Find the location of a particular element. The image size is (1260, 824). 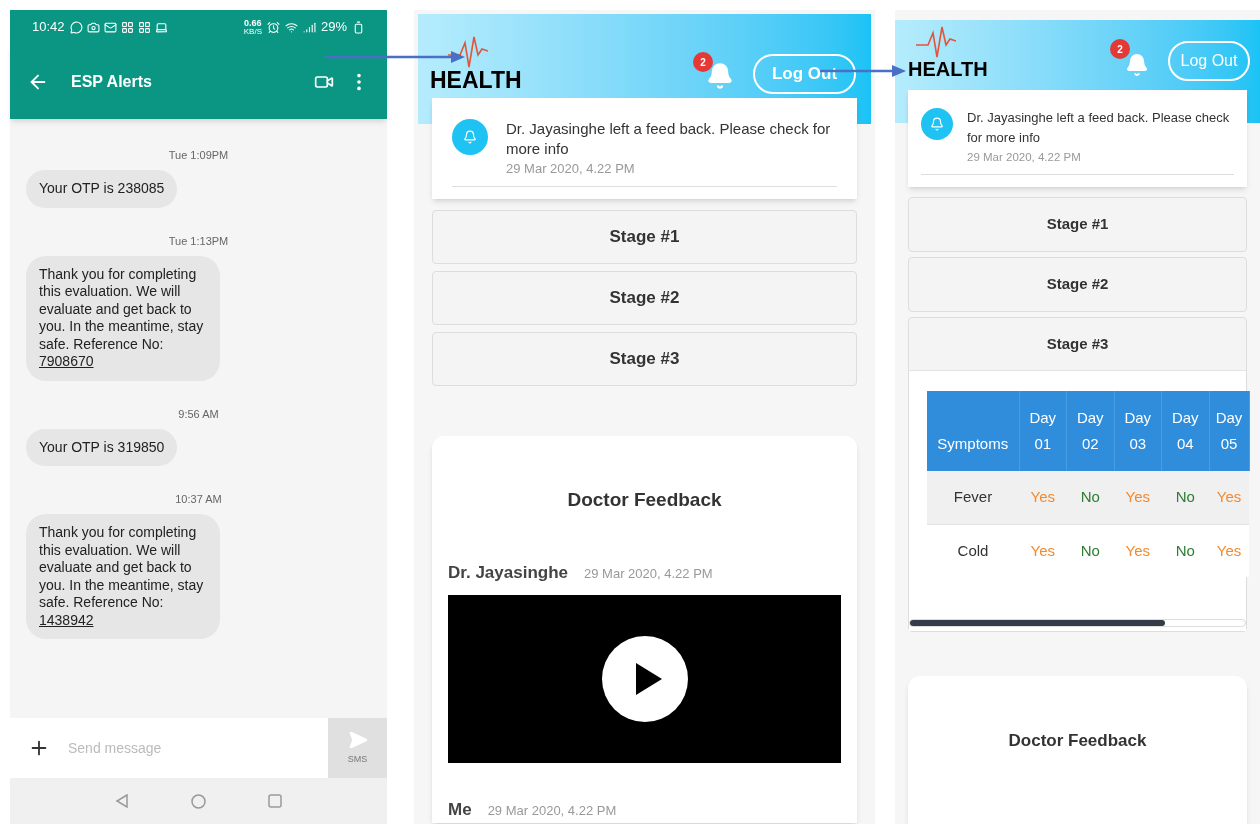

column-header: Day 05 is located at coordinates (1229, 431).